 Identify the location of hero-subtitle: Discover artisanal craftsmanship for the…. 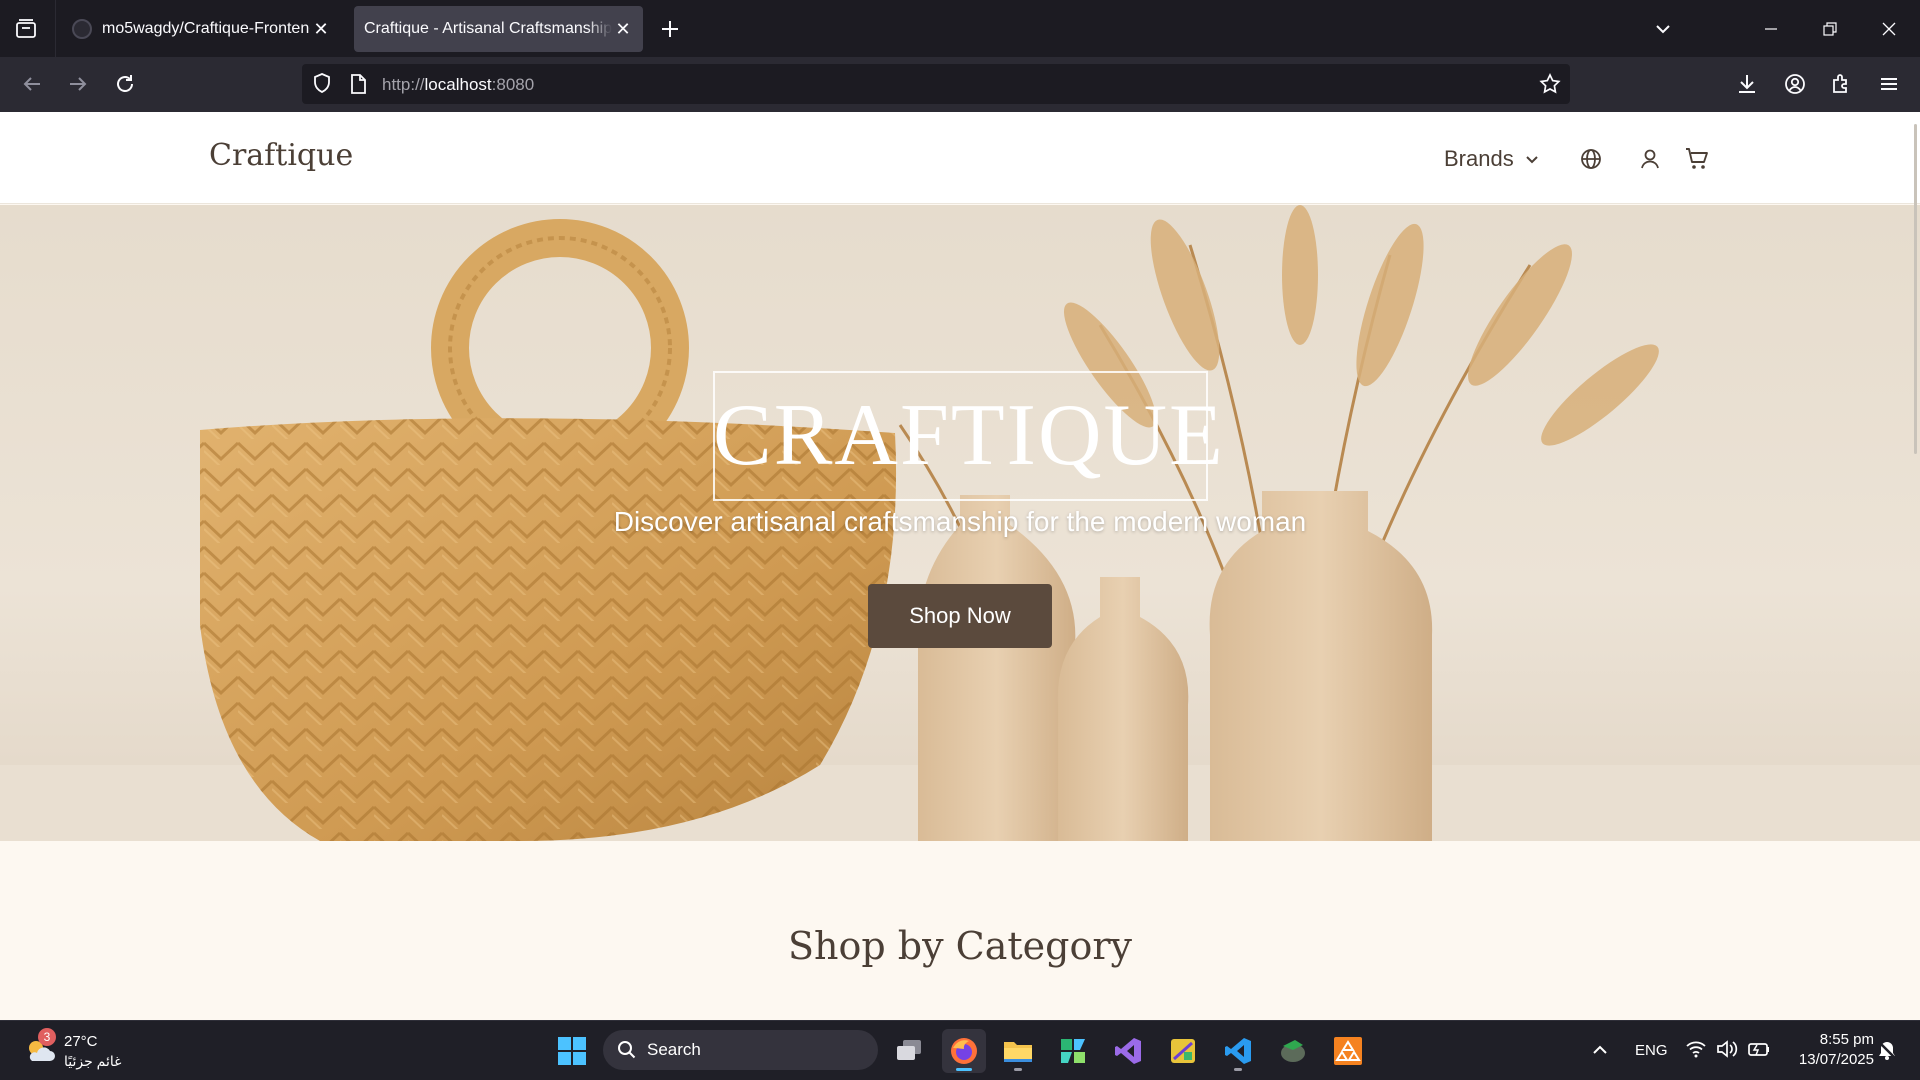
(960, 521).